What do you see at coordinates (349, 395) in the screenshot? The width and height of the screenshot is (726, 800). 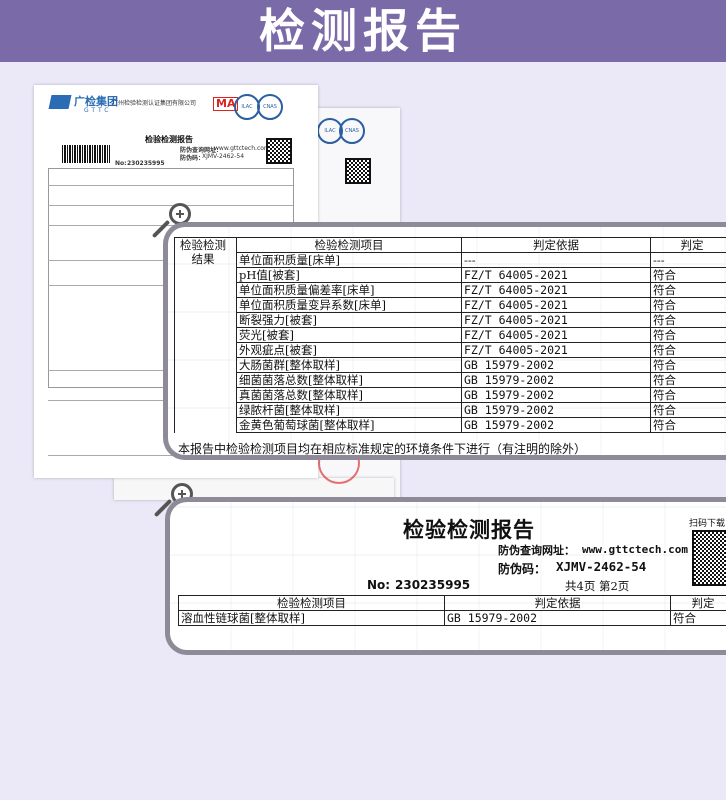 I see `item-cell: 真菌菌落总数[整体取样]` at bounding box center [349, 395].